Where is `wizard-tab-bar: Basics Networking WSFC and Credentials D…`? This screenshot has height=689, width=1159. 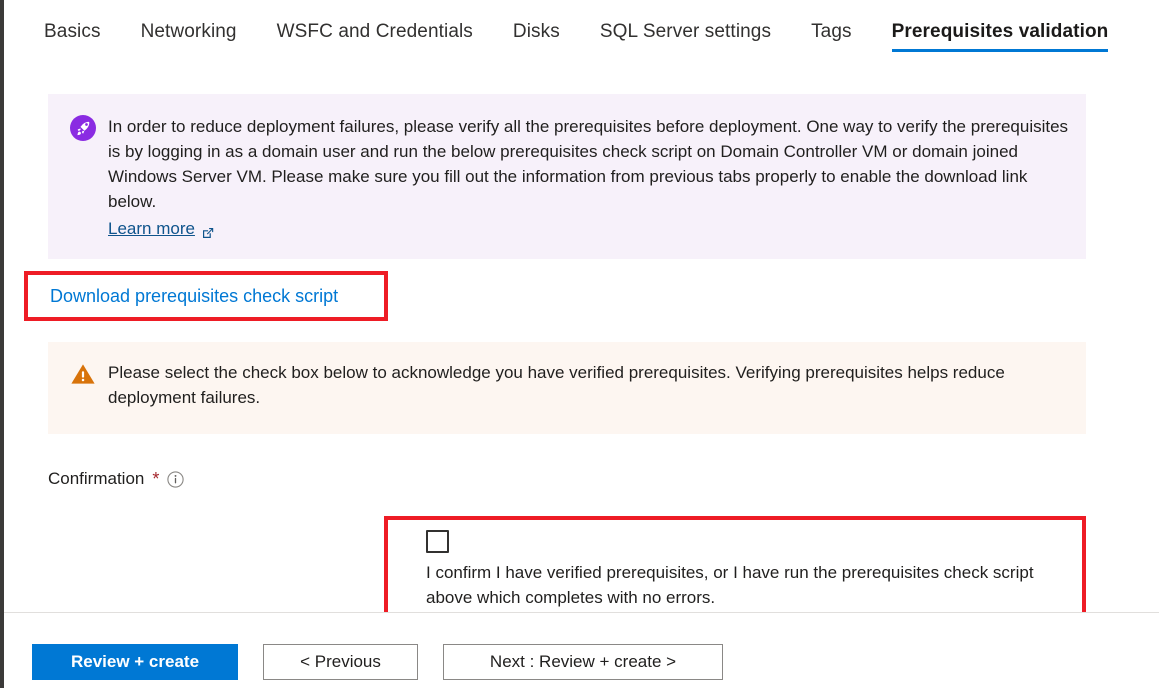 wizard-tab-bar: Basics Networking WSFC and Credentials D… is located at coordinates (581, 33).